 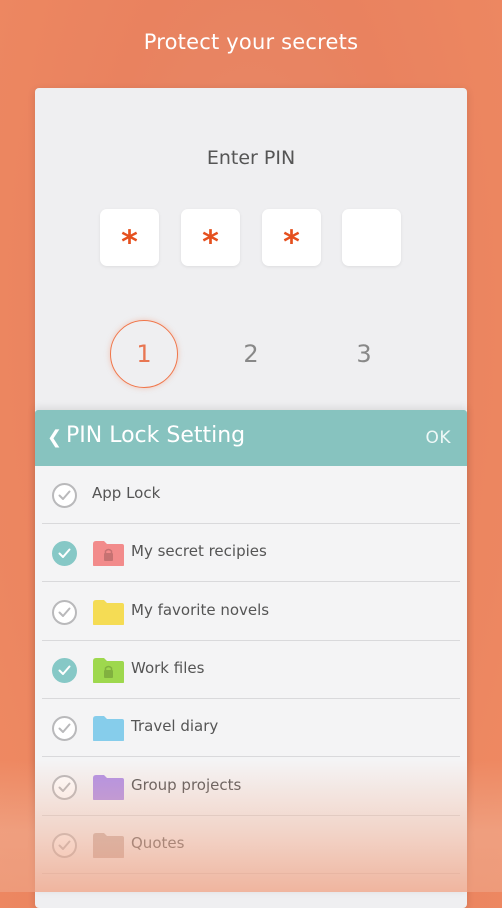 I want to click on keypad-key-3: 3, so click(x=364, y=354).